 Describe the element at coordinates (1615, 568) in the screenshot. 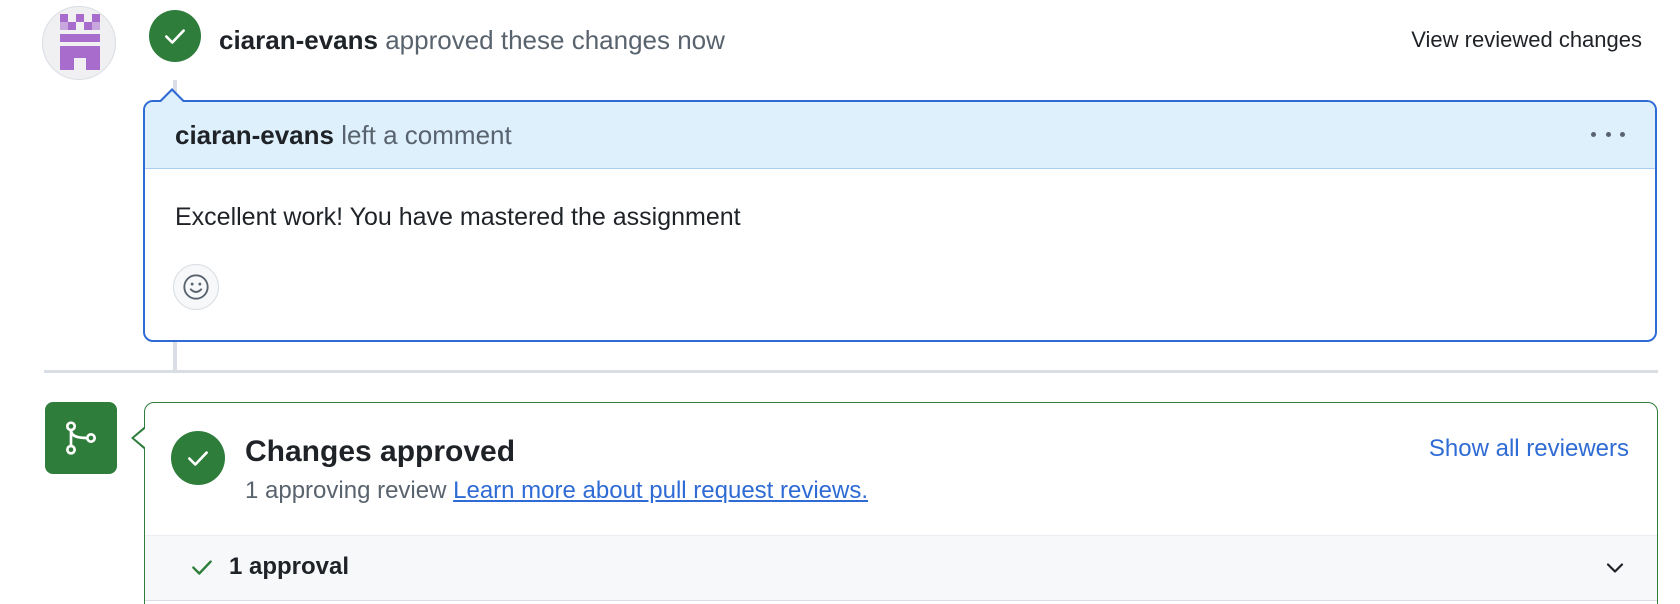

I see `chevron-down-icon` at that location.